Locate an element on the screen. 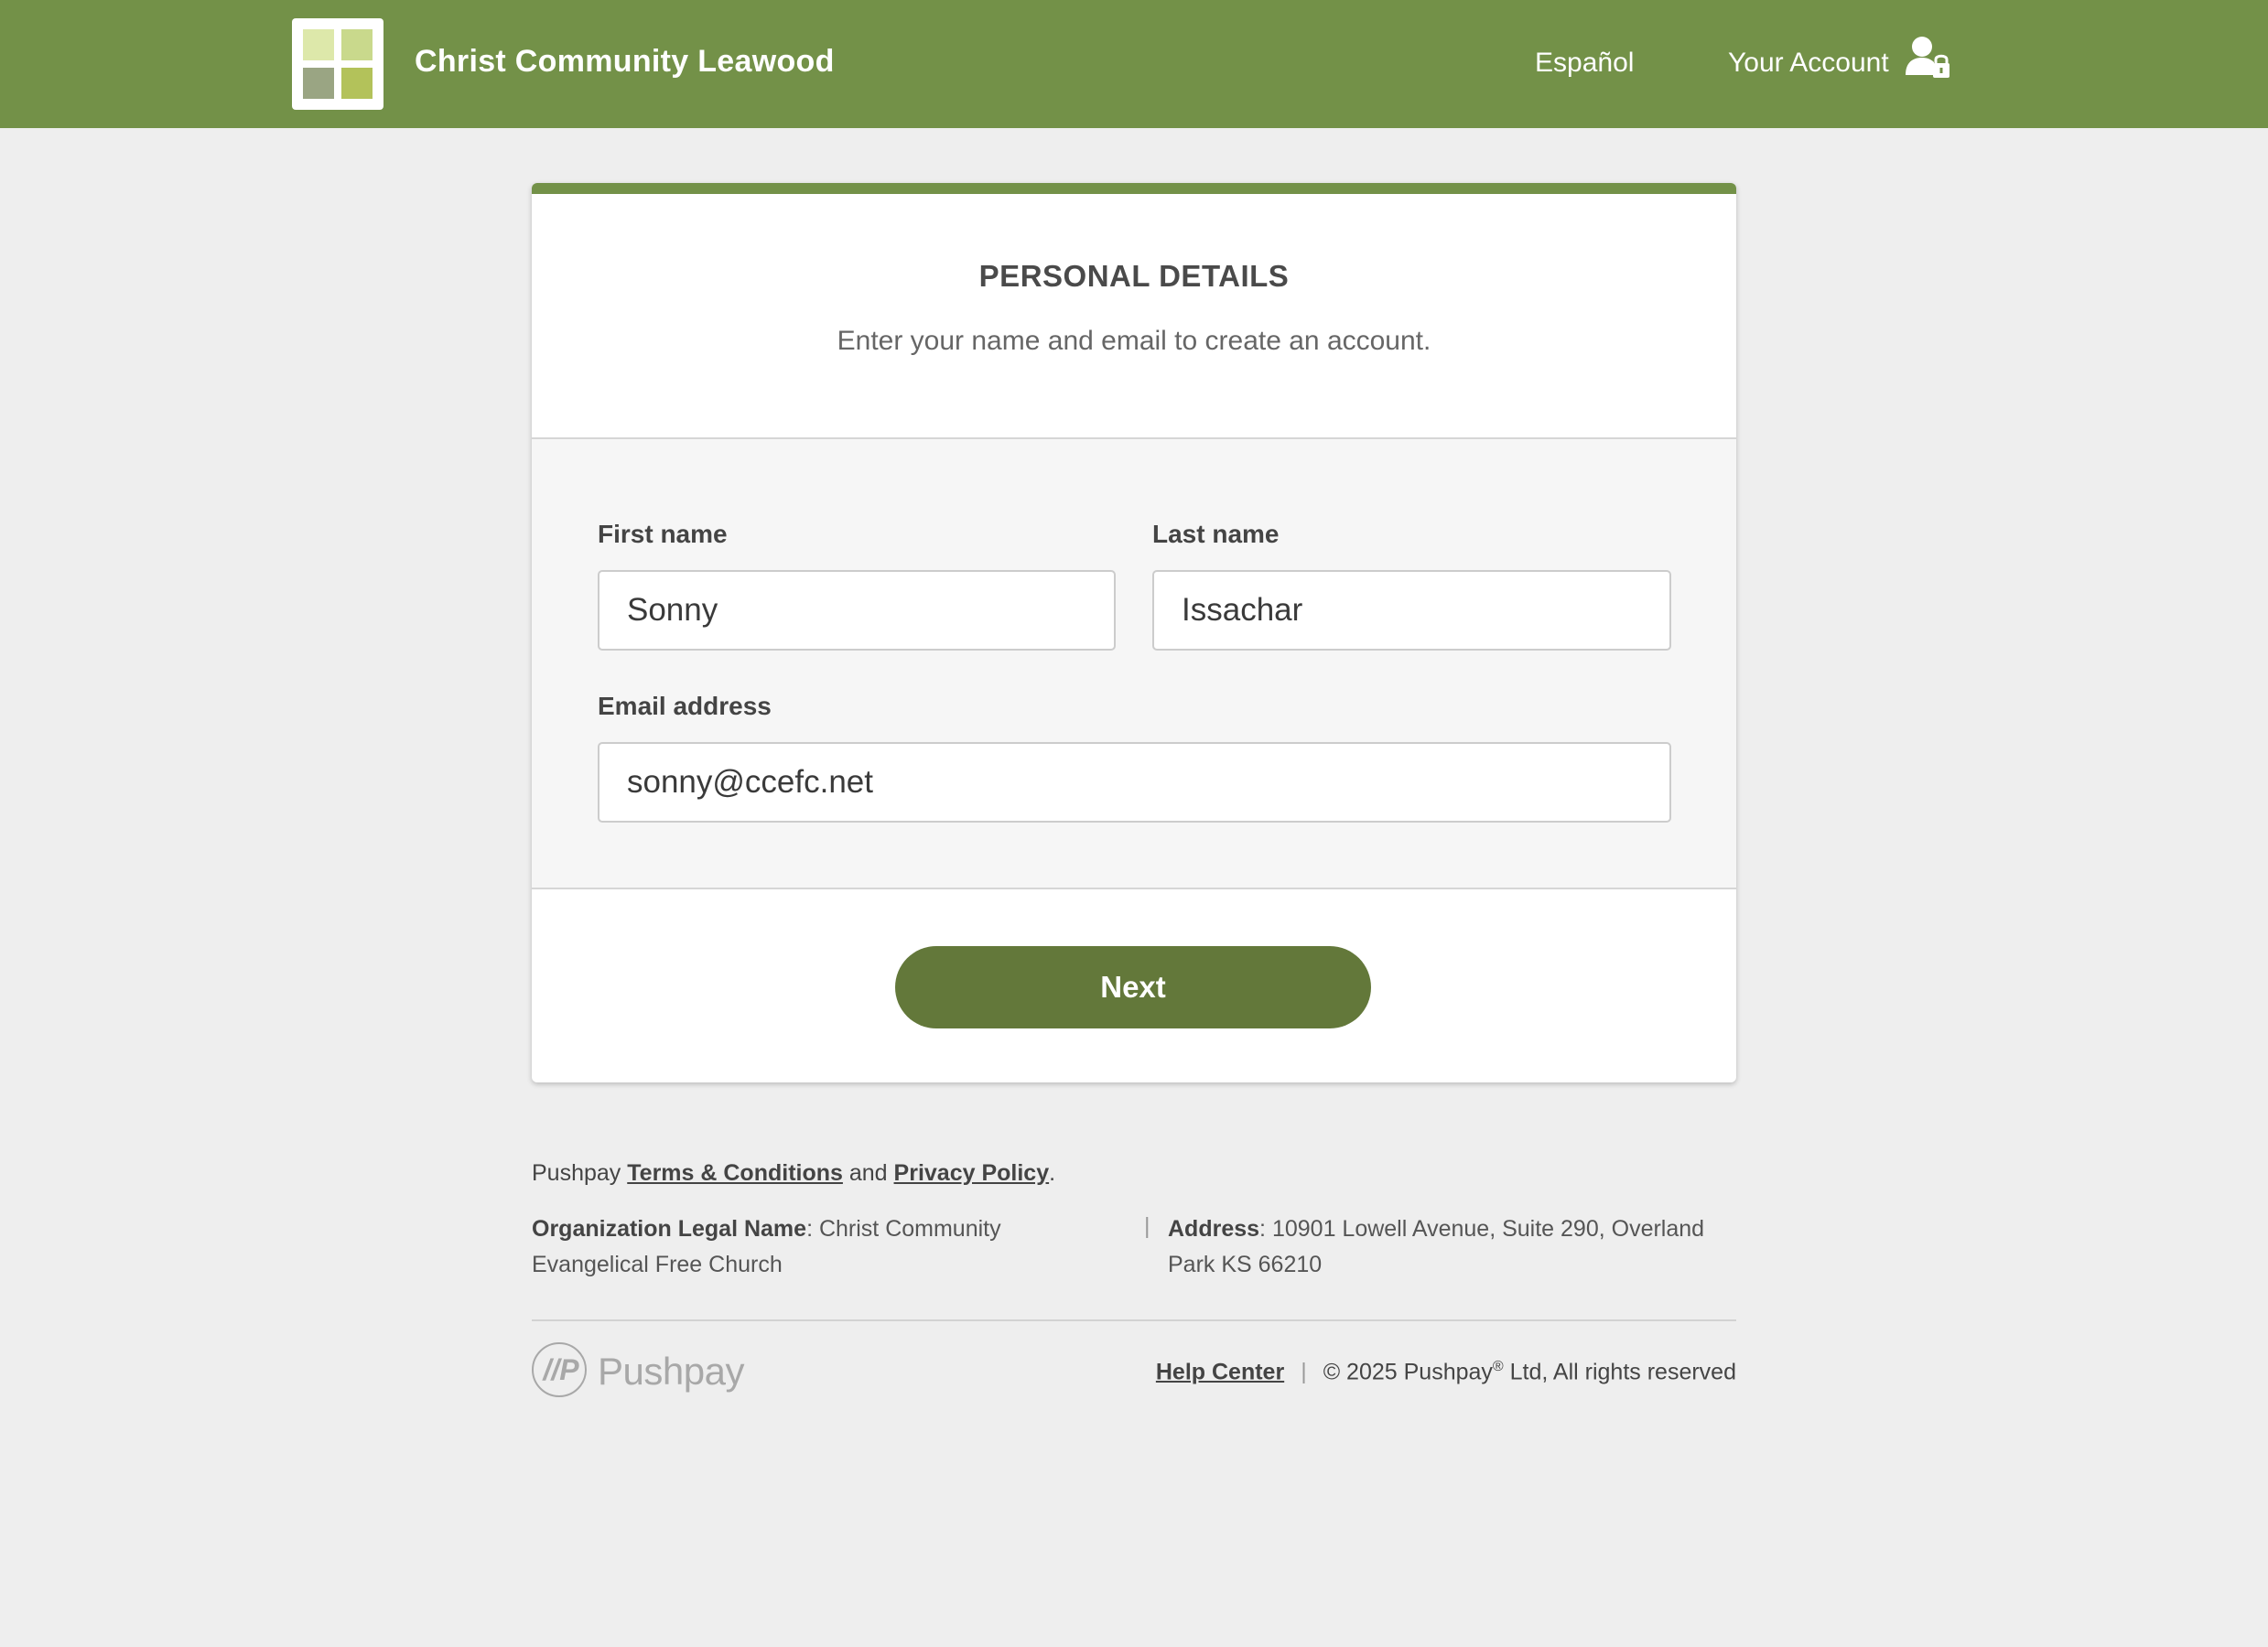 The width and height of the screenshot is (2268, 1647). org-legal-label: Organization Legal Name is located at coordinates (669, 1229).